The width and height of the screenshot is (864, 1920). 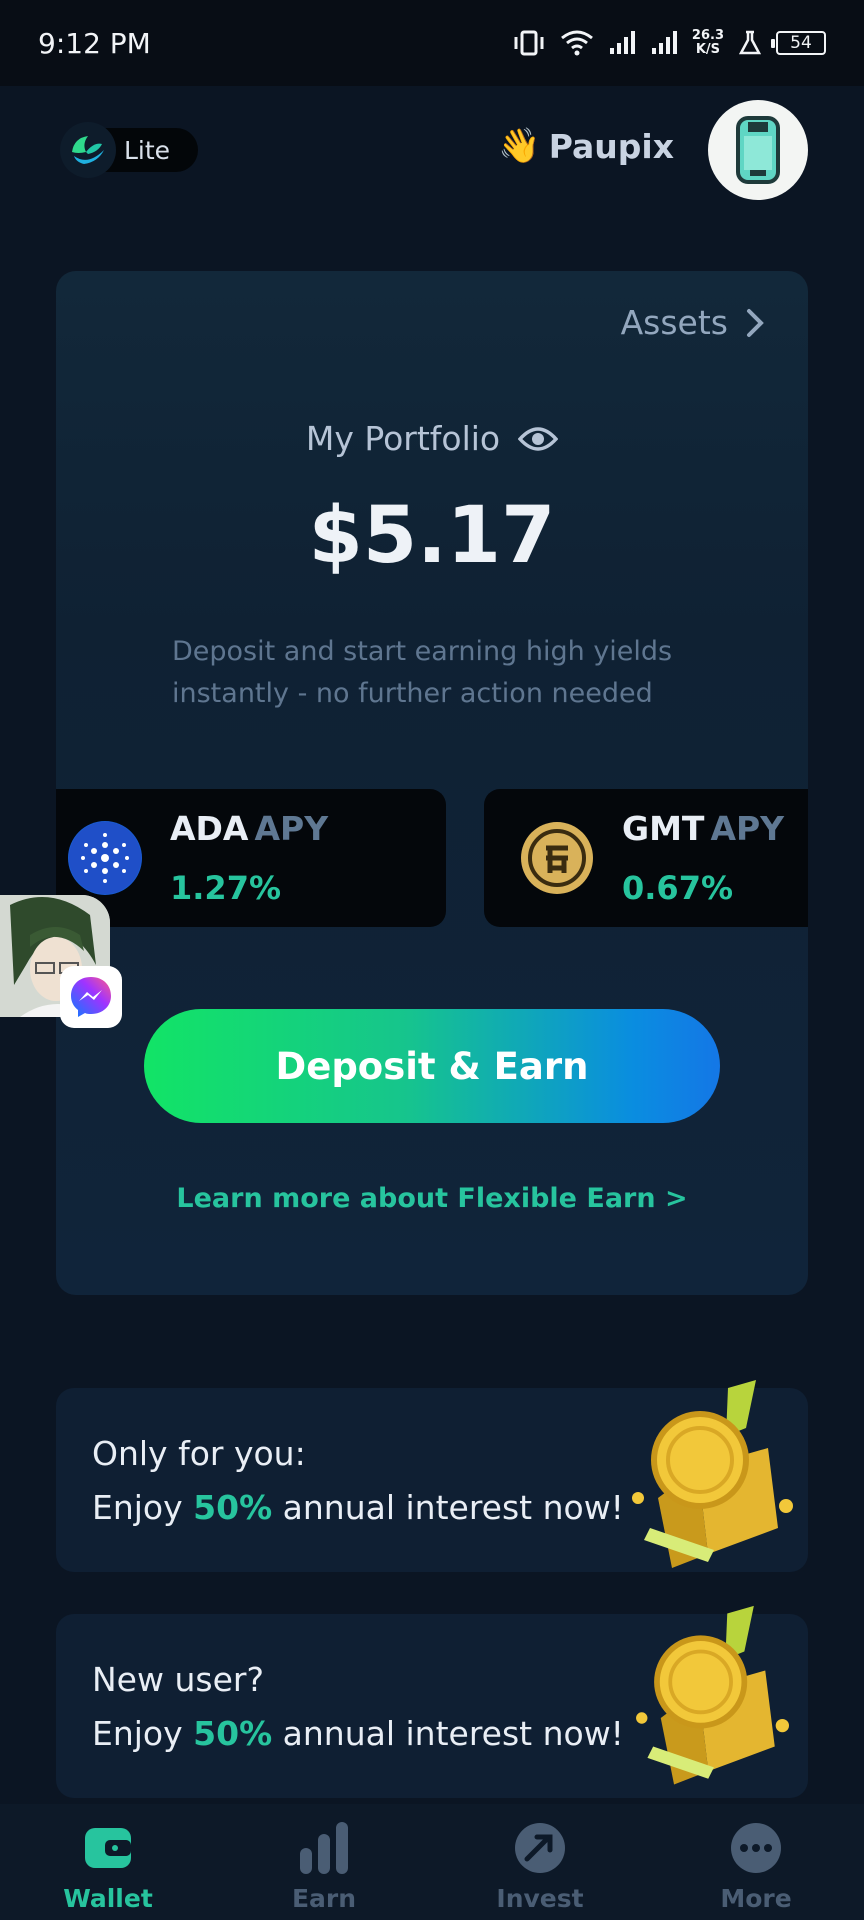 I want to click on app-logo-icon, so click(x=88, y=150).